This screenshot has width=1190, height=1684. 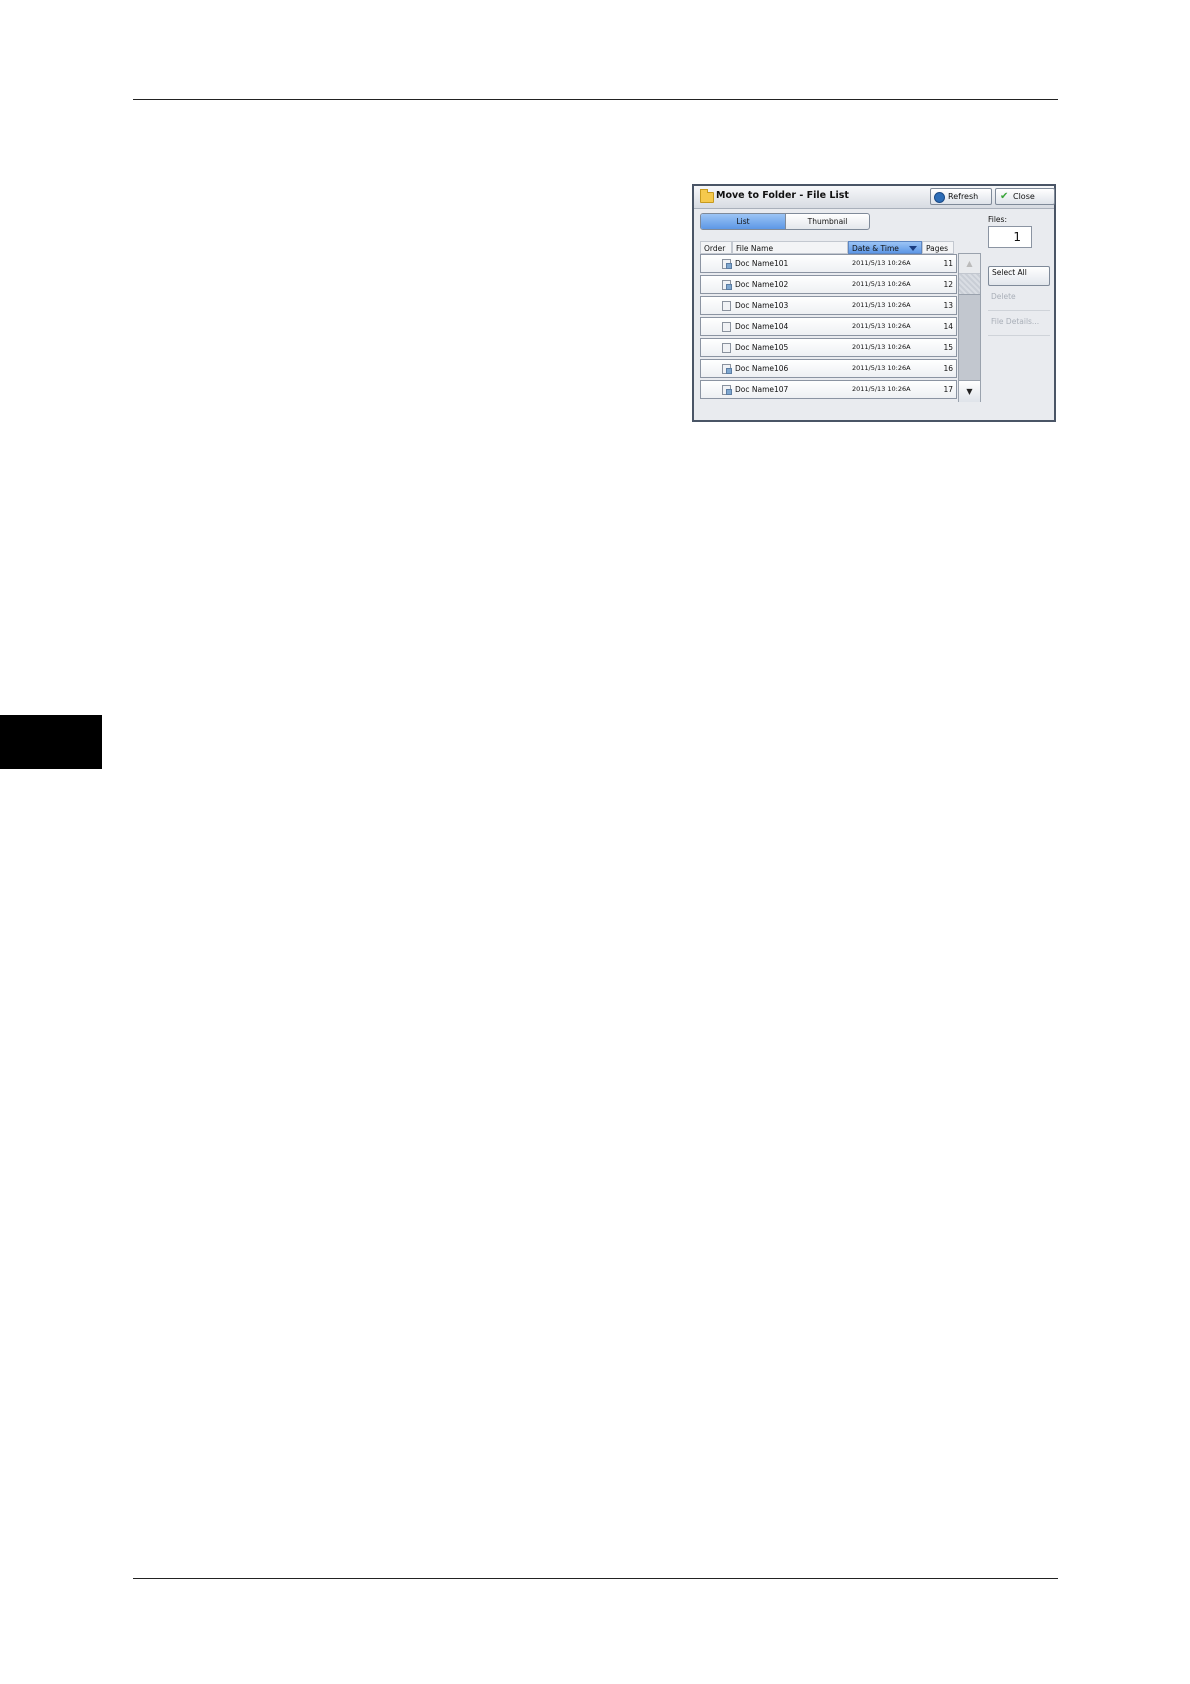 I want to click on column-header-date-time: Date & Time, so click(x=885, y=247).